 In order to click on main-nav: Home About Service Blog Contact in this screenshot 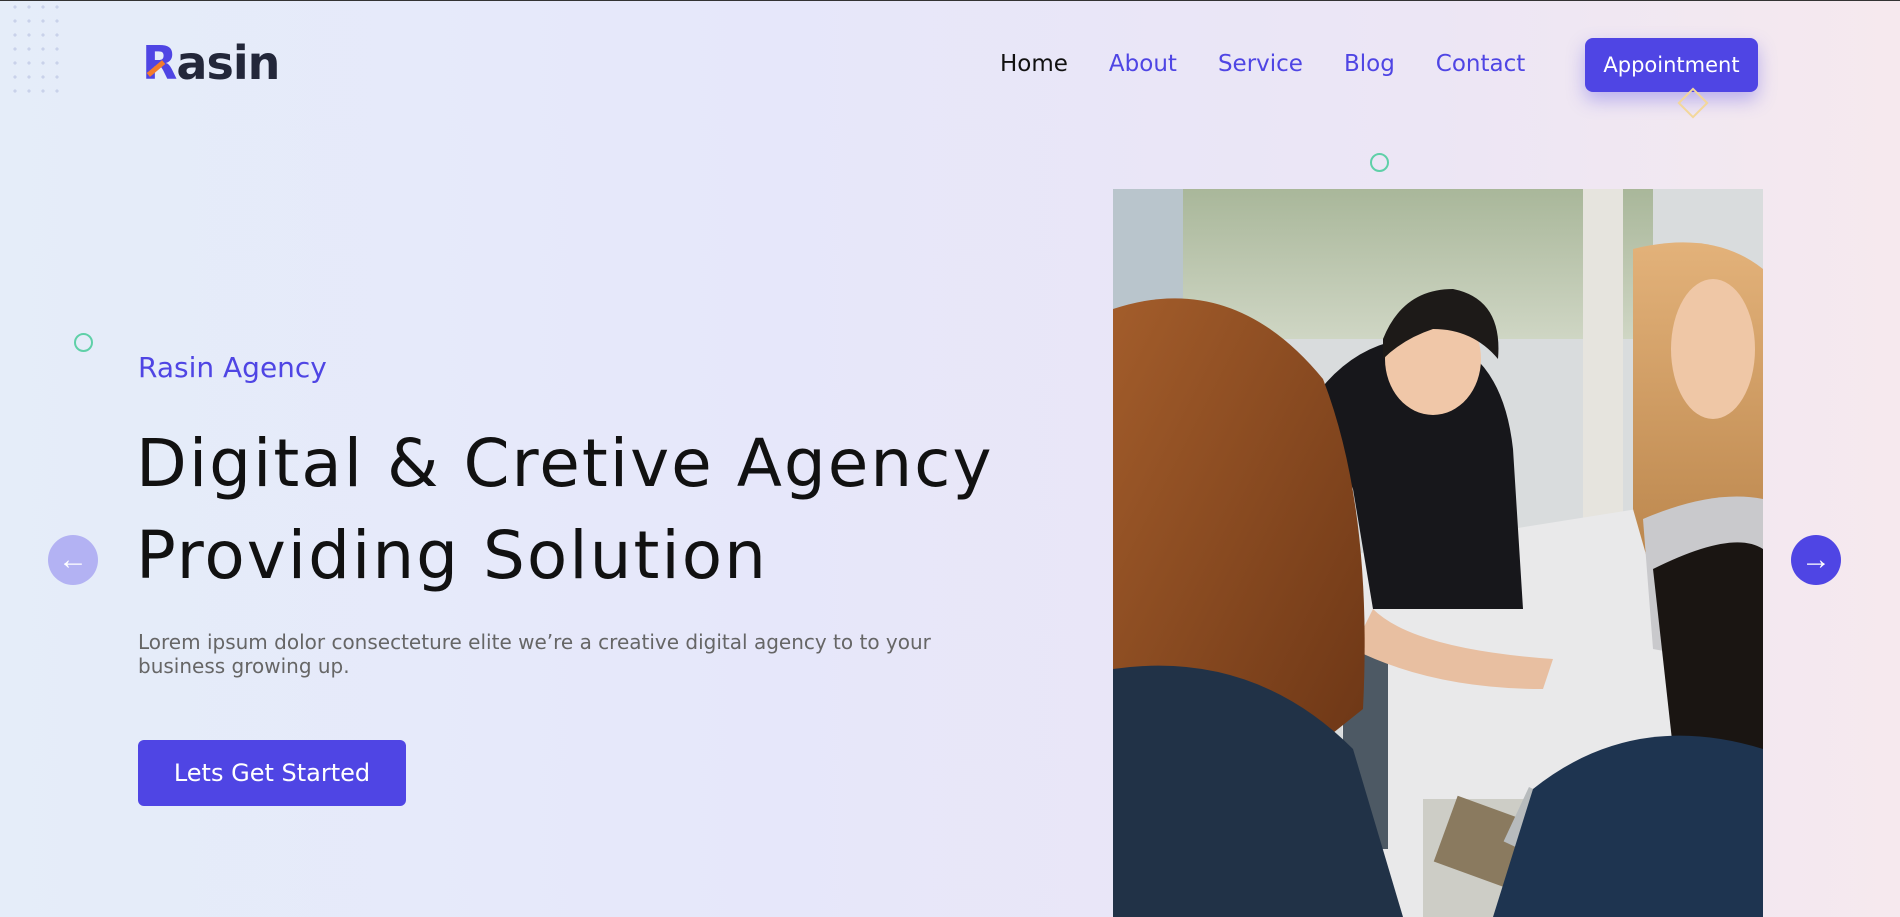, I will do `click(1283, 64)`.